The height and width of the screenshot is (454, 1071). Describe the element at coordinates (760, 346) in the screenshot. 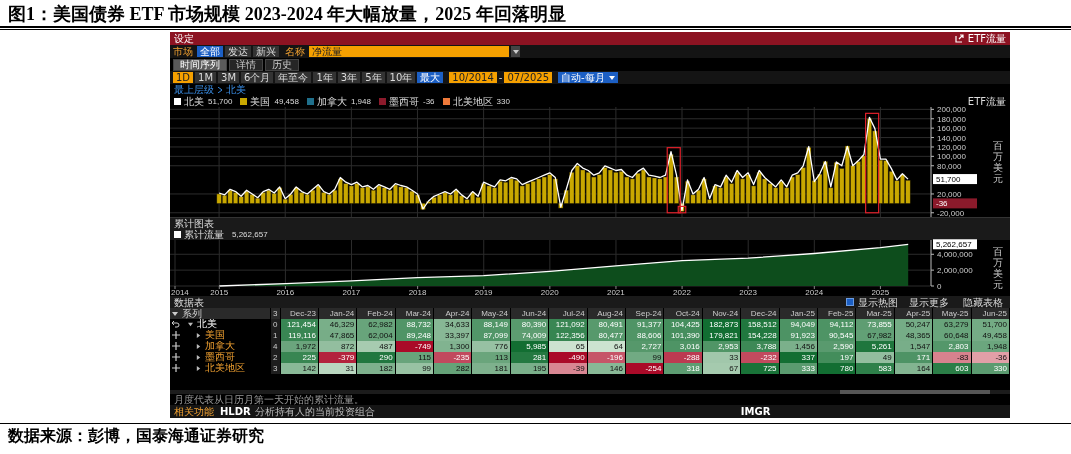

I see `table-cell: 3,788` at that location.